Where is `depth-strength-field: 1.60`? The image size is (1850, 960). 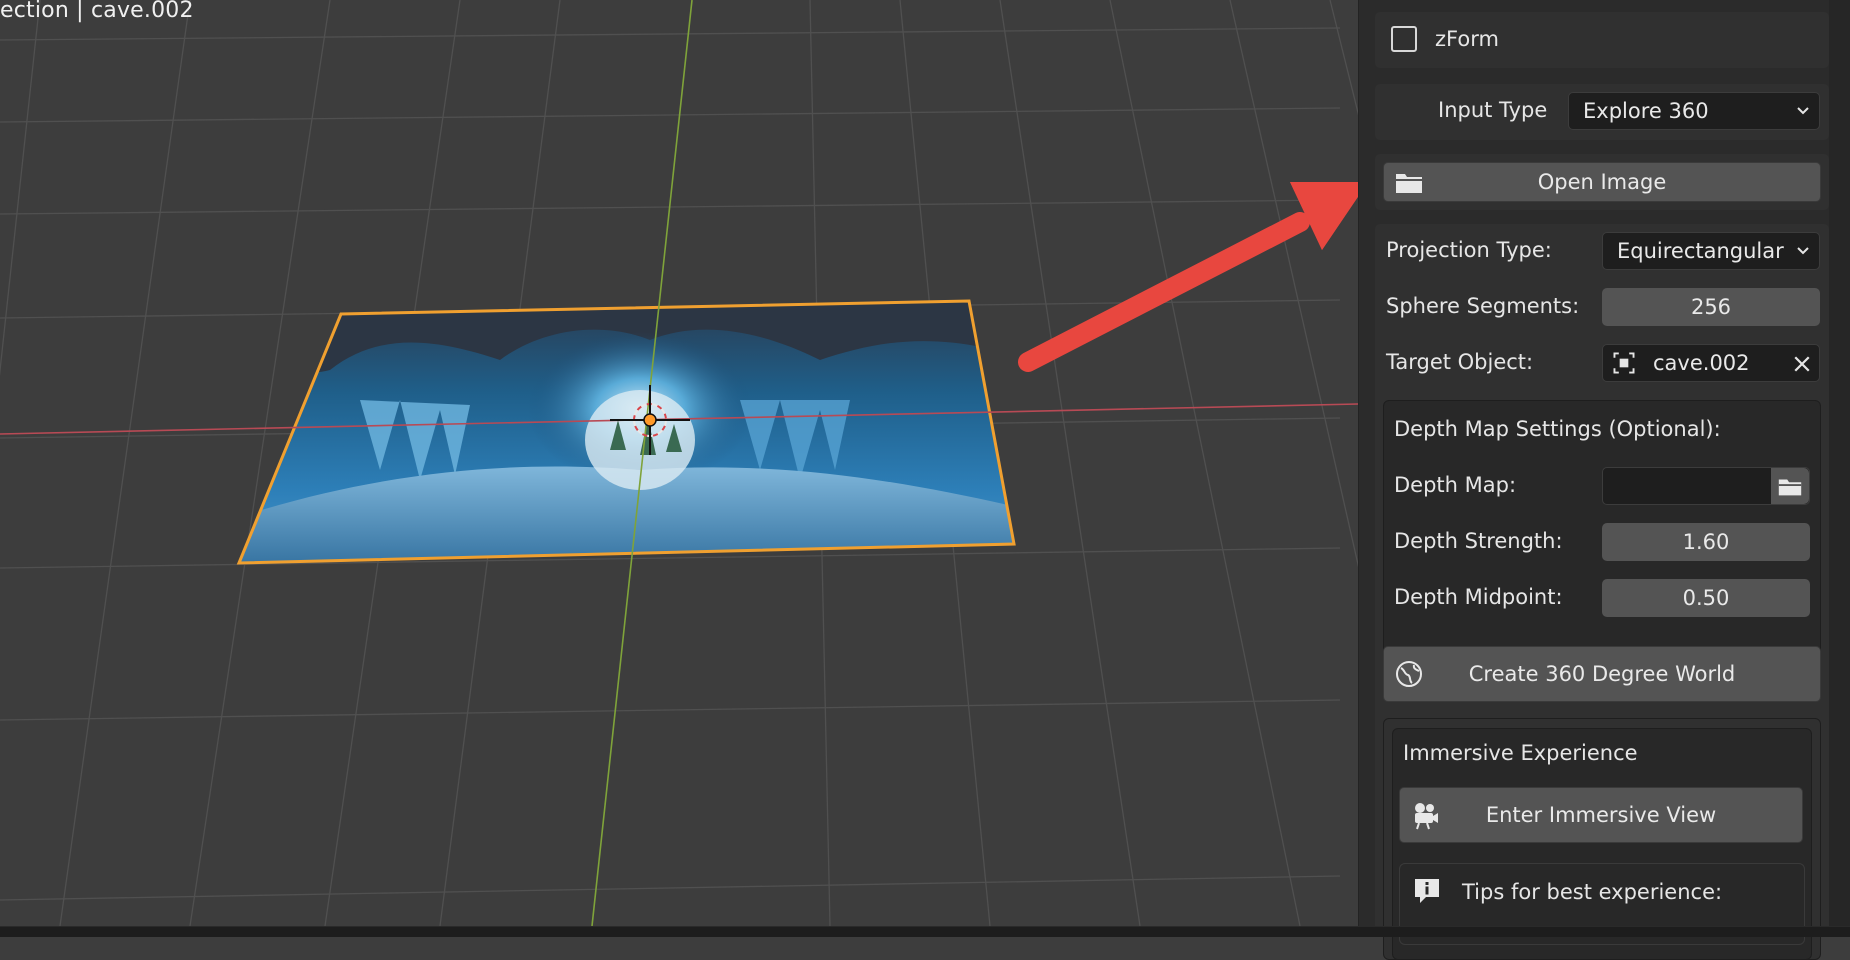 depth-strength-field: 1.60 is located at coordinates (1706, 542).